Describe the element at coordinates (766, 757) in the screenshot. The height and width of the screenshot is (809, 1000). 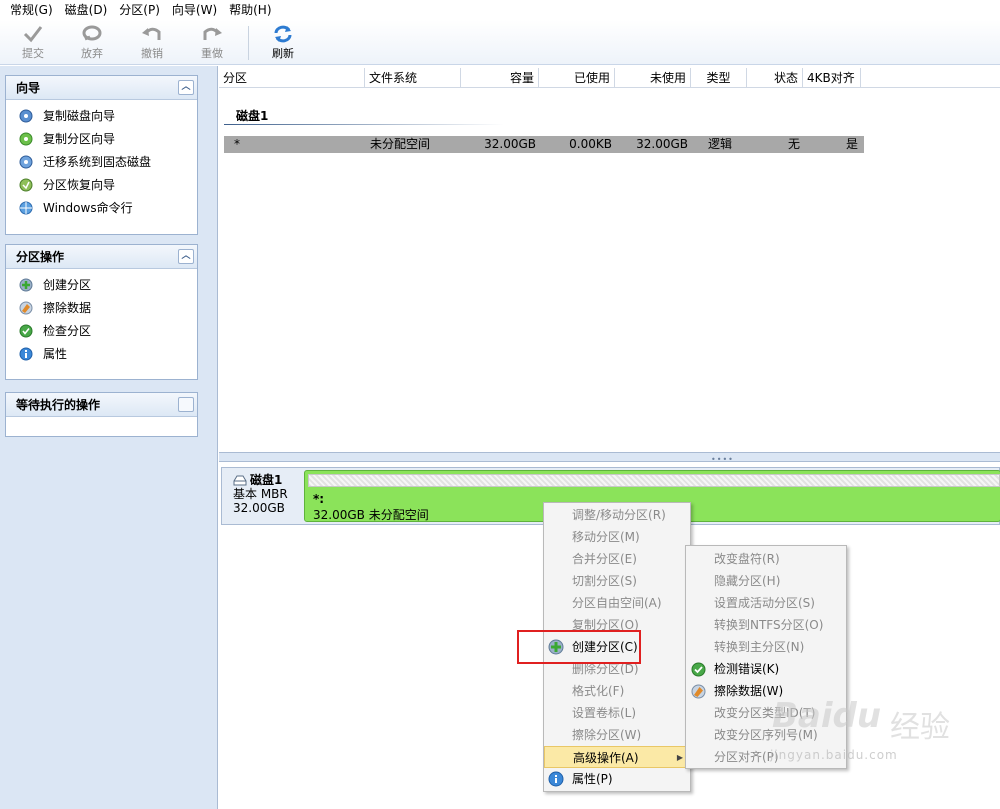
I see `submenu-item-align: 分区对齐(P)` at that location.